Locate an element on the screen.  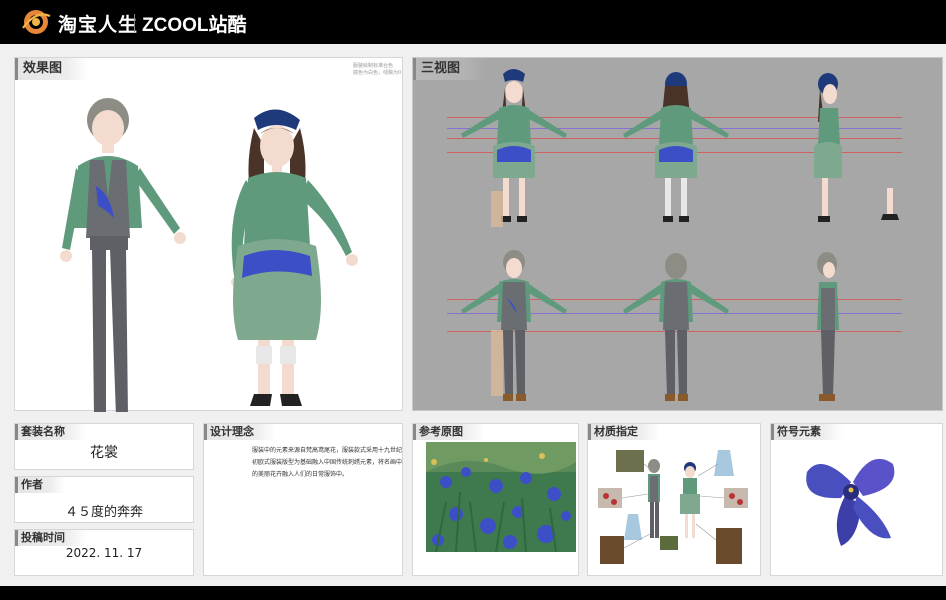
date-label: 投稿时间 is located at coordinates (51, 538).